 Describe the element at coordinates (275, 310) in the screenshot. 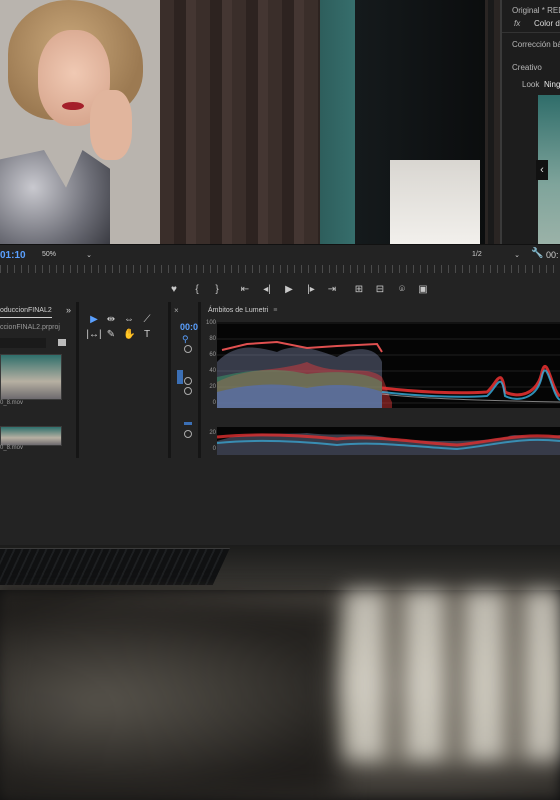

I see `panel-menu-icon: ≡` at that location.